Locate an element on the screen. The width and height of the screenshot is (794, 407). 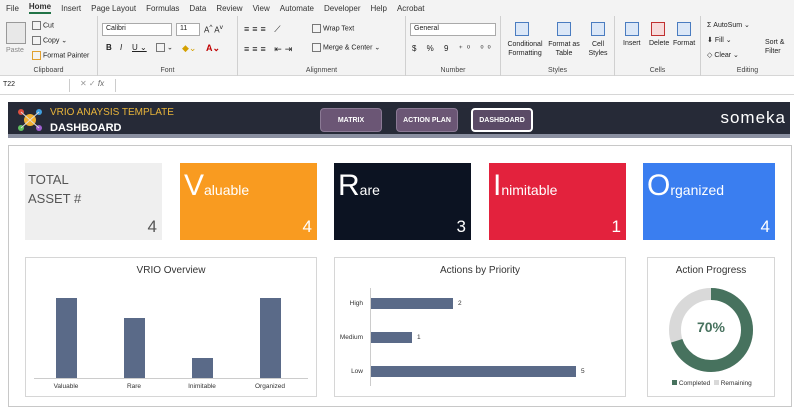
formula-input is located at coordinates (452, 85).